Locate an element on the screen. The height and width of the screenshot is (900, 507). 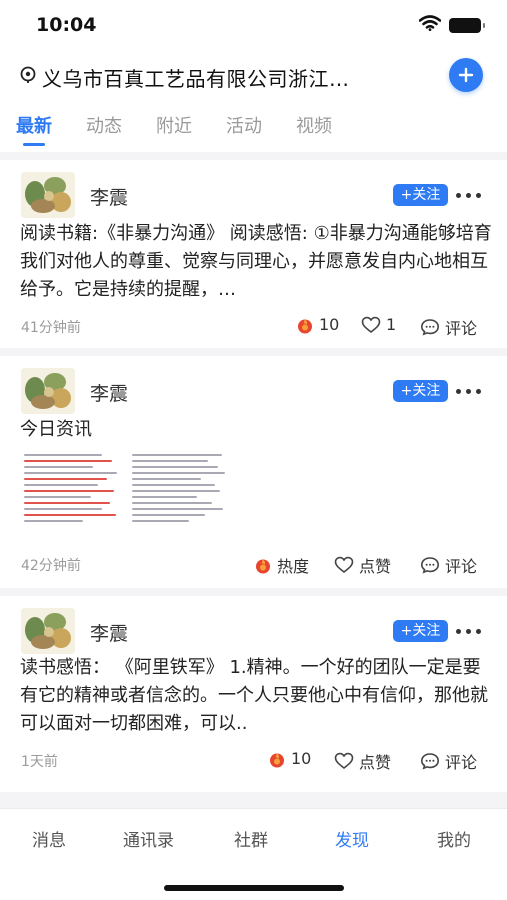
status-icons is located at coordinates (451, 25).